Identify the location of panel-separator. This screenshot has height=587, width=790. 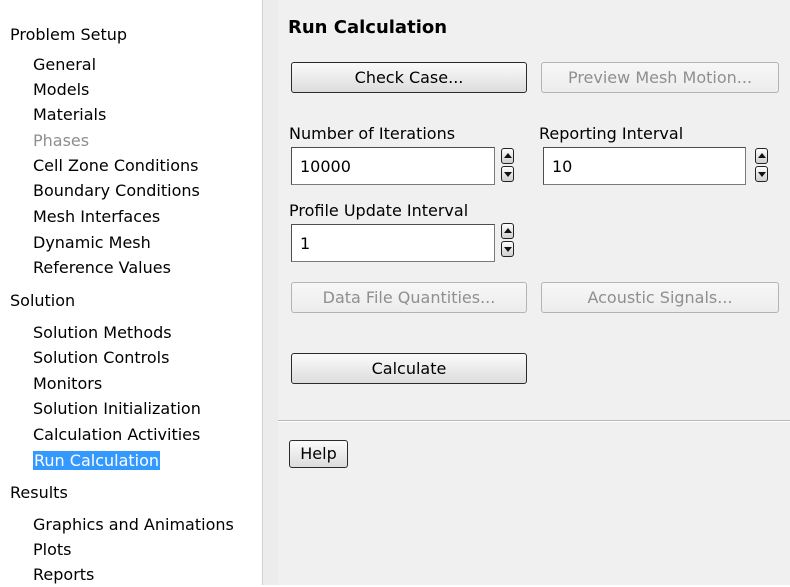
(534, 421).